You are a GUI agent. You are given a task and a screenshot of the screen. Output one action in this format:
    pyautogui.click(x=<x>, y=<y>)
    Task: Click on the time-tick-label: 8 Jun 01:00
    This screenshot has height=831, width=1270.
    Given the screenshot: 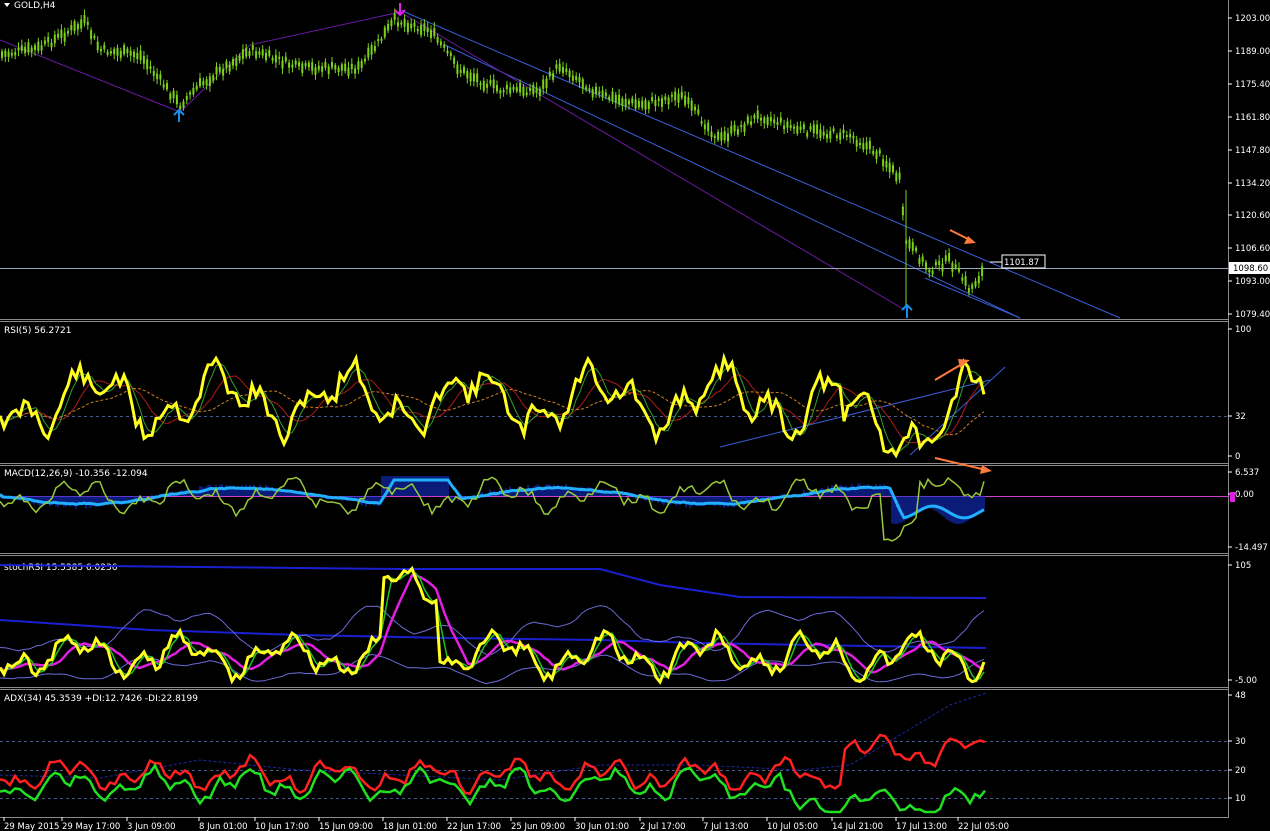 What is the action you would take?
    pyautogui.click(x=223, y=826)
    